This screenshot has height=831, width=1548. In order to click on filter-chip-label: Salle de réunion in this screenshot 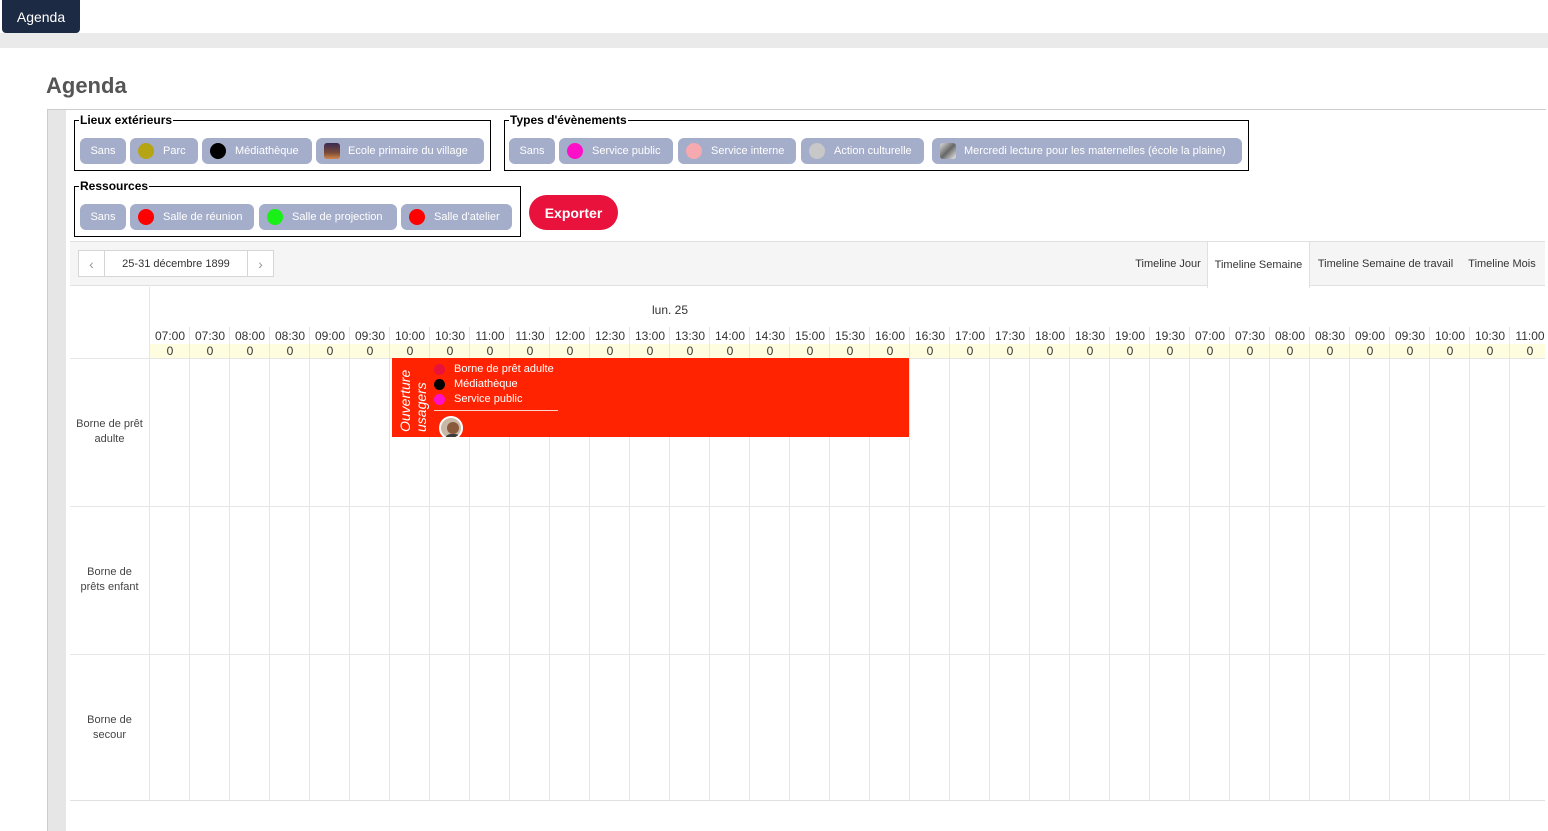, I will do `click(203, 217)`.